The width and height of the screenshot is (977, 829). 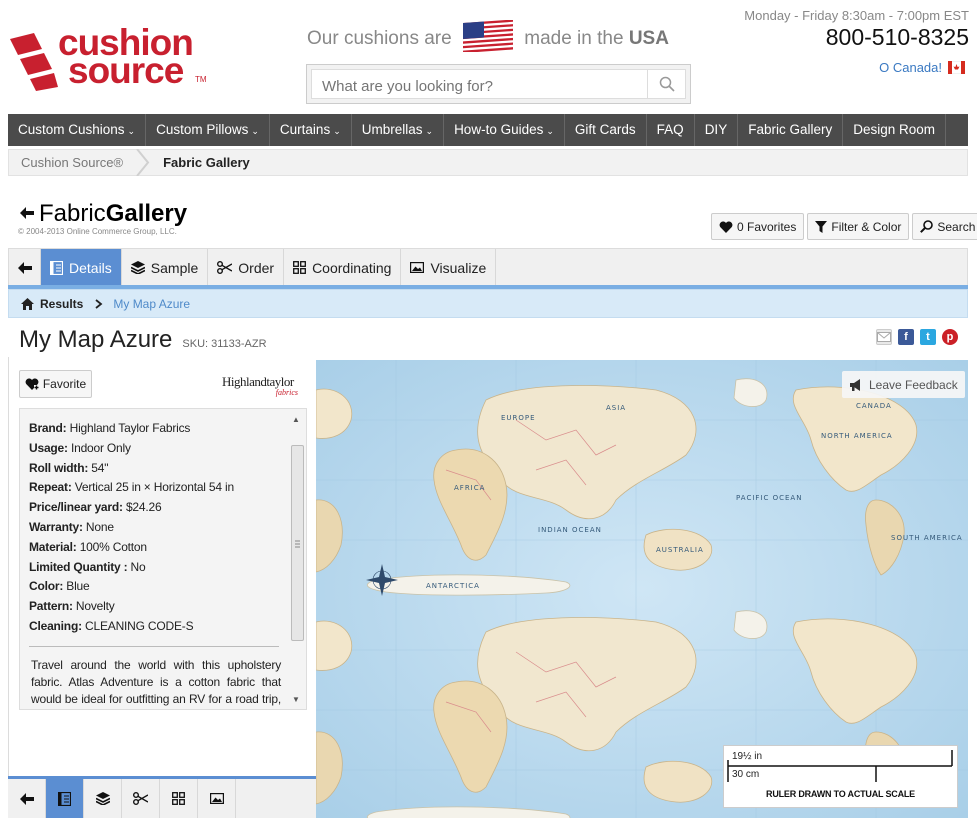 I want to click on bottom-tab-visualize, so click(x=217, y=798).